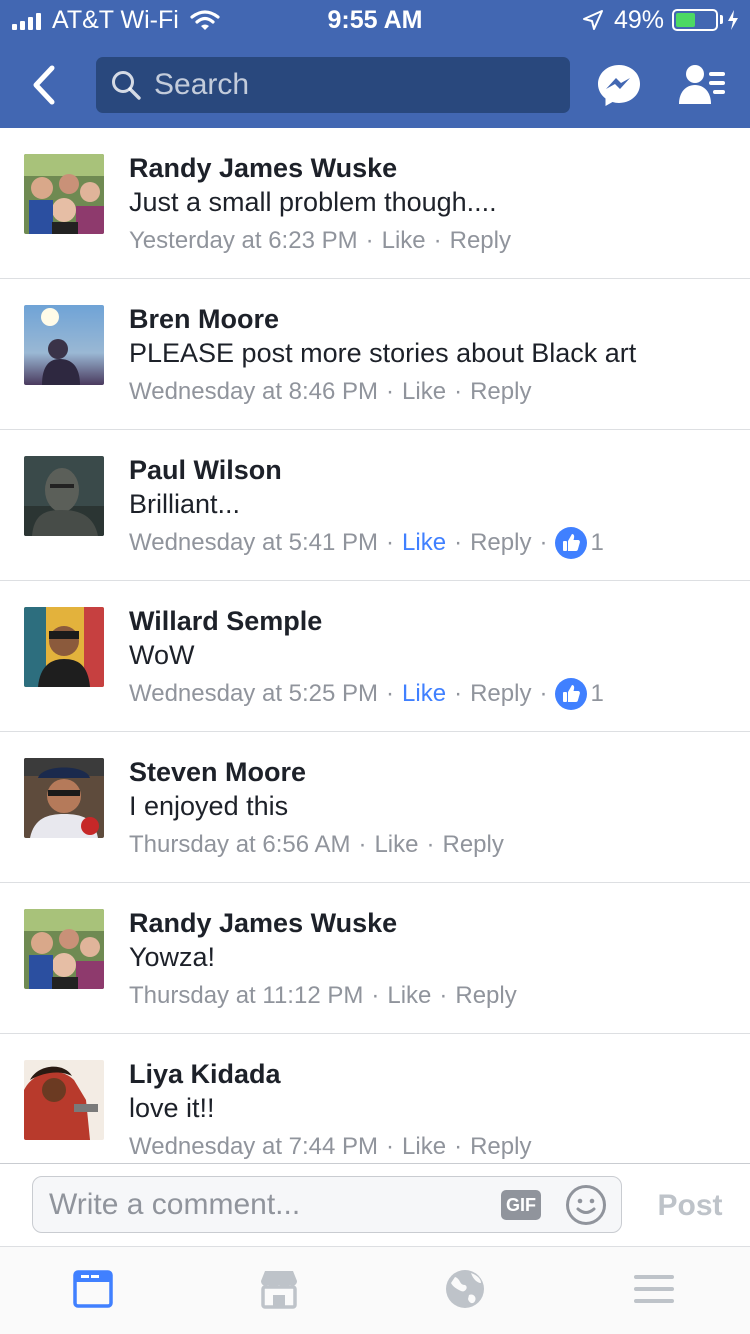 The image size is (750, 1334). I want to click on comment-timestamp: Yesterday at 6:23 PM, so click(243, 240).